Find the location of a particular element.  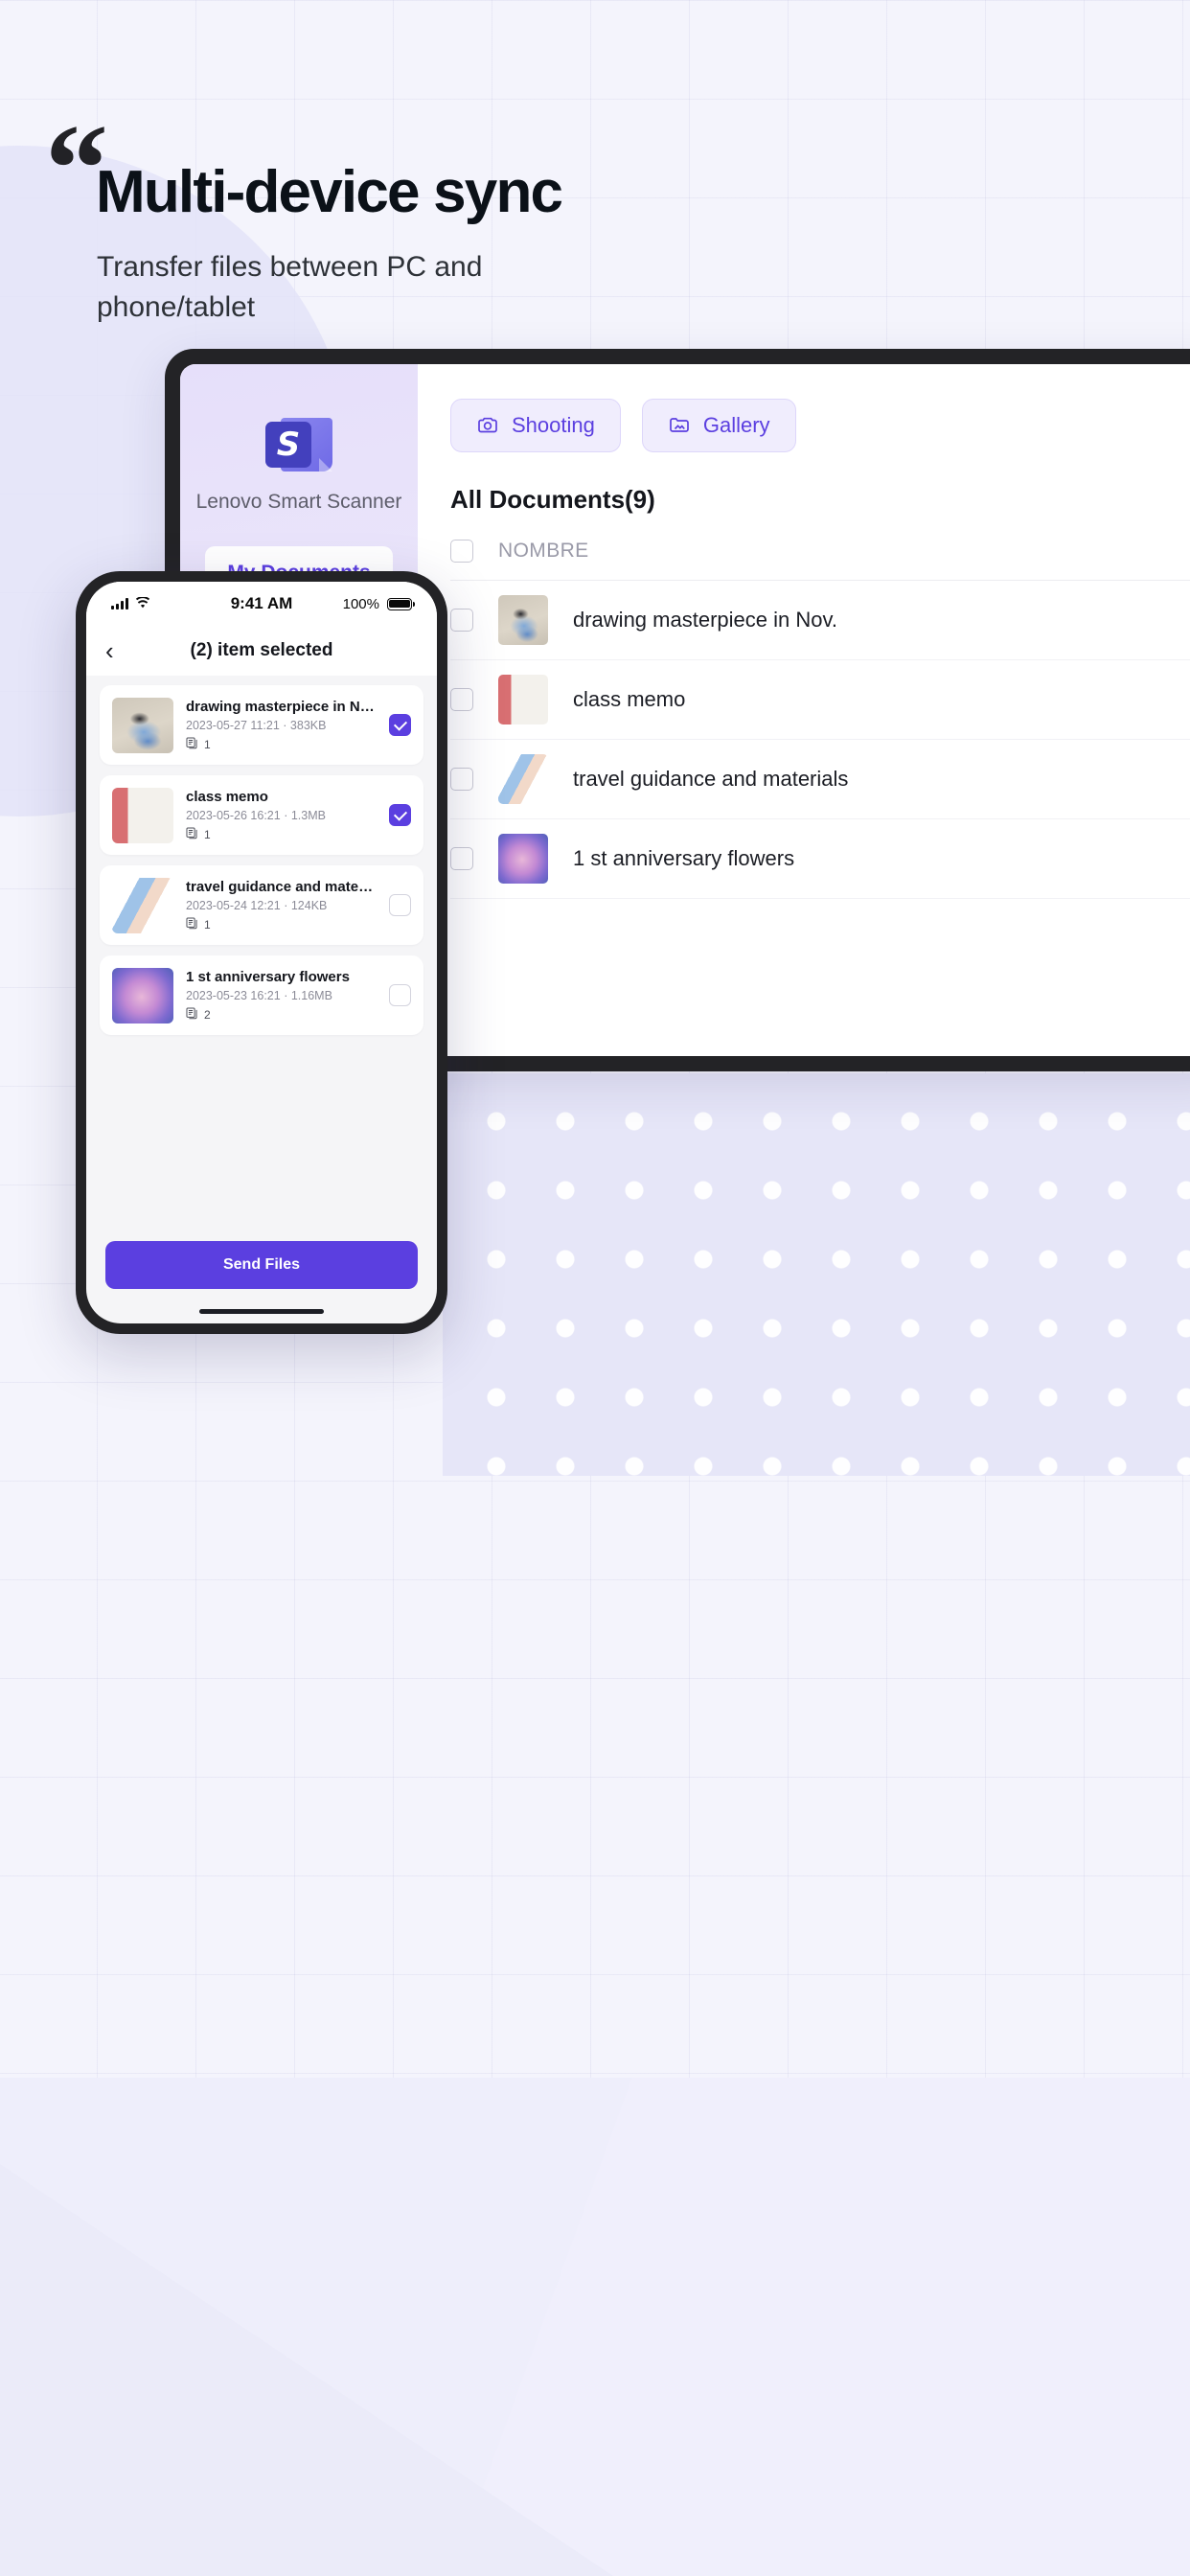

document-title: drawing masterpiece in Nov. is located at coordinates (281, 706).